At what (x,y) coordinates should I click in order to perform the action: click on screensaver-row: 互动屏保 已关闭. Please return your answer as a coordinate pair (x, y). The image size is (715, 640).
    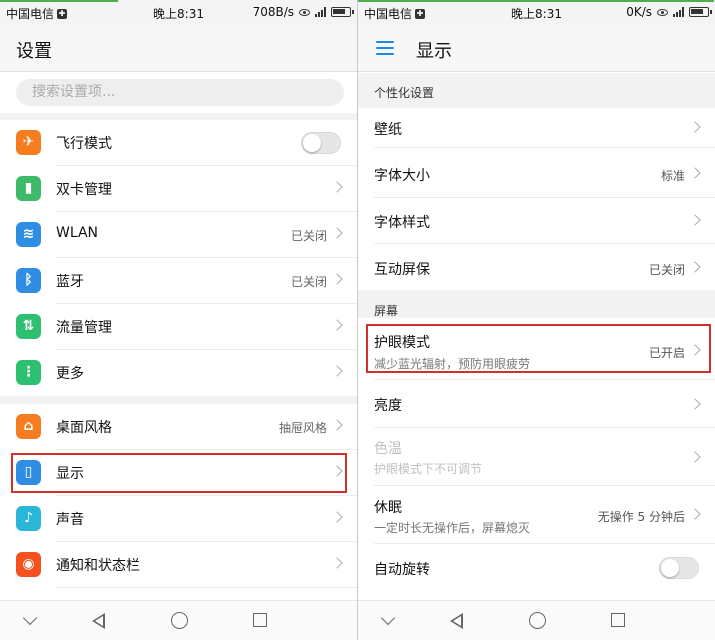
    Looking at the image, I should click on (536, 267).